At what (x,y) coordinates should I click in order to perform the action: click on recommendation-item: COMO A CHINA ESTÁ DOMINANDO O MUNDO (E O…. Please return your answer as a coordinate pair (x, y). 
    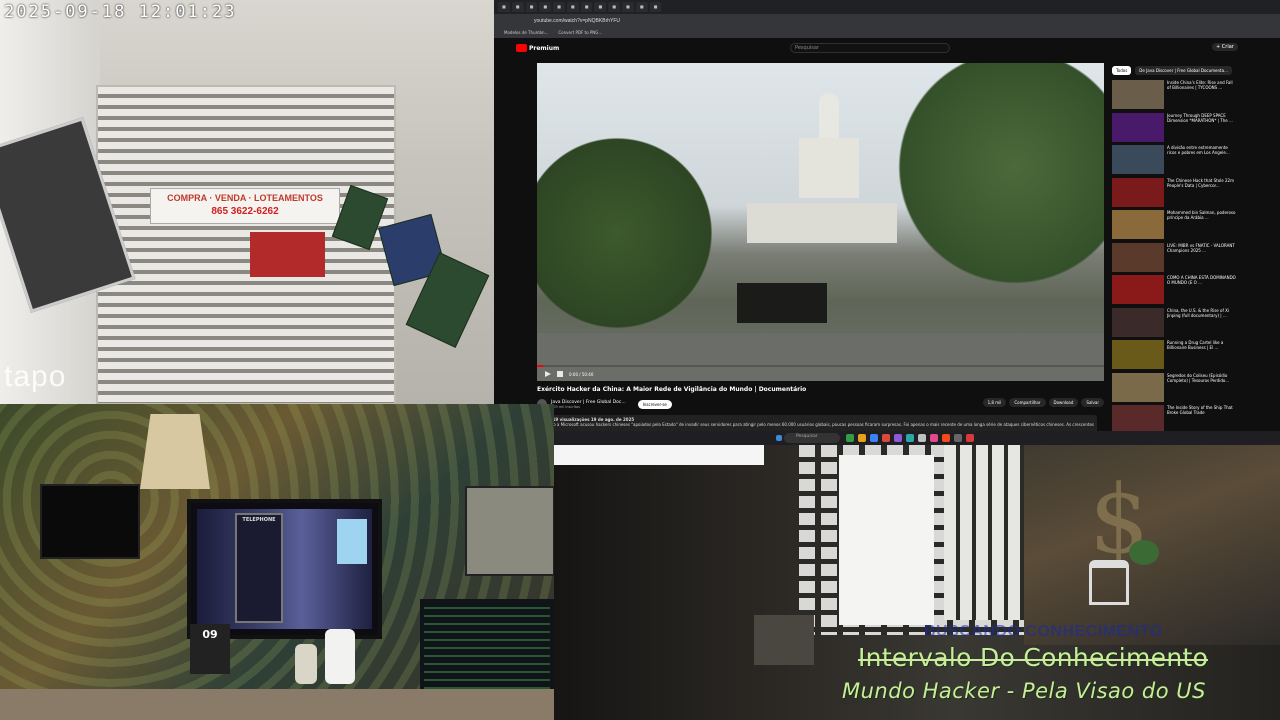
    Looking at the image, I should click on (1174, 291).